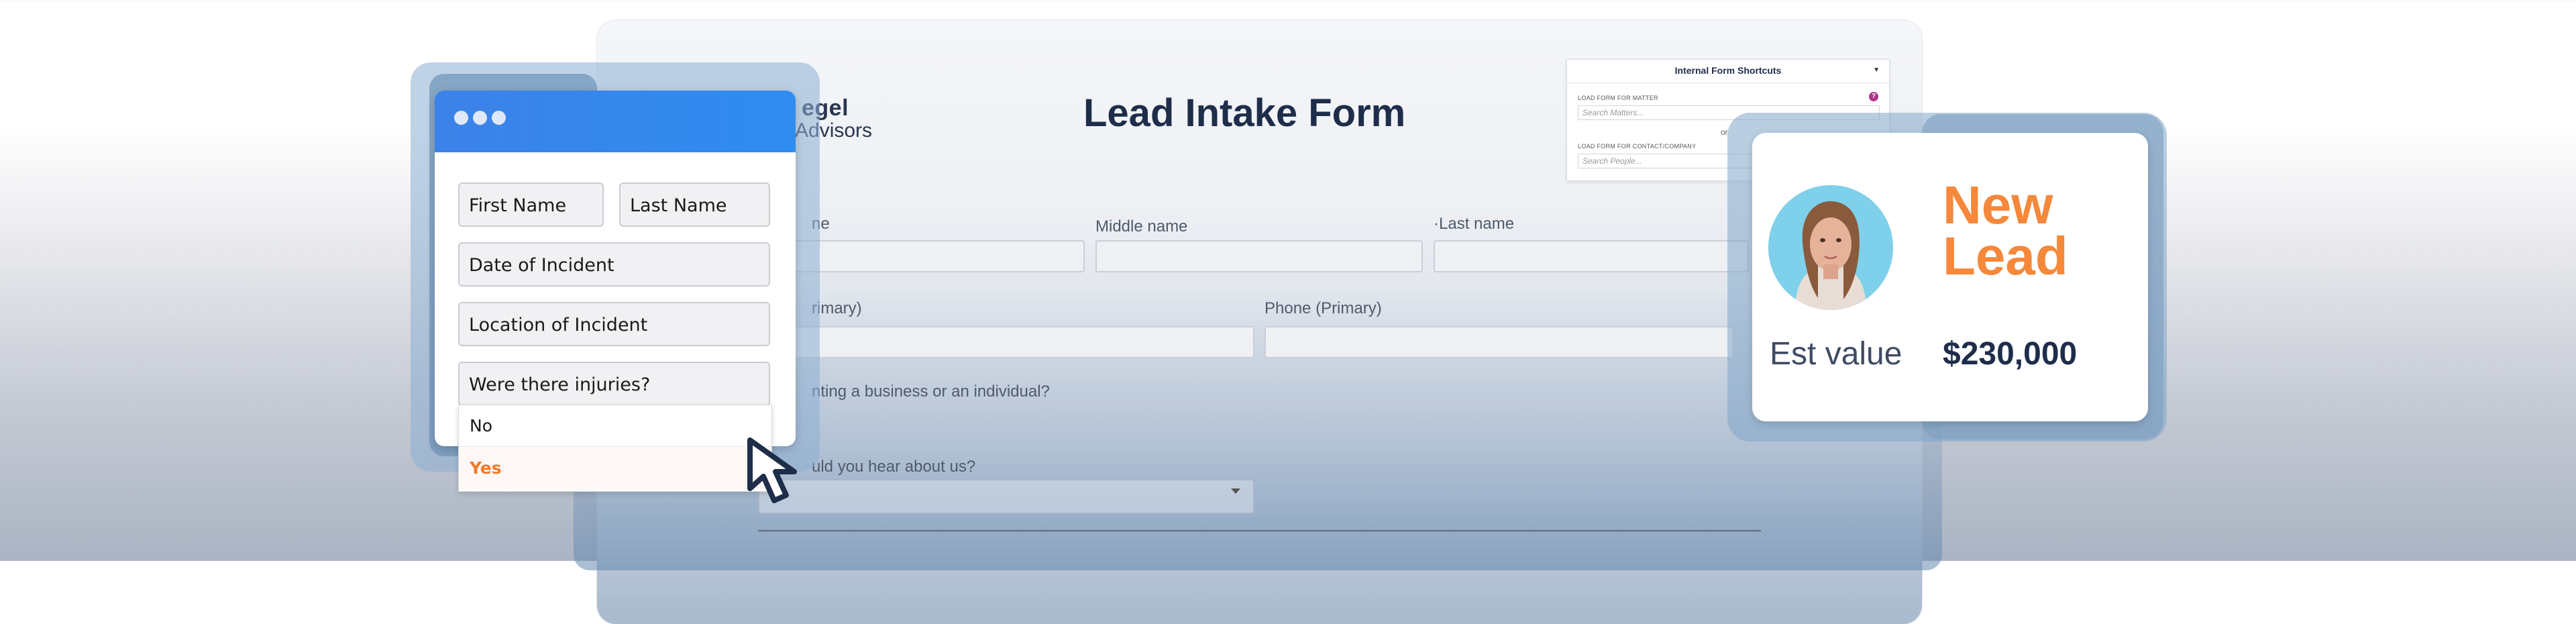 This screenshot has height=624, width=2576. Describe the element at coordinates (1873, 97) in the screenshot. I see `help-icon: ?` at that location.